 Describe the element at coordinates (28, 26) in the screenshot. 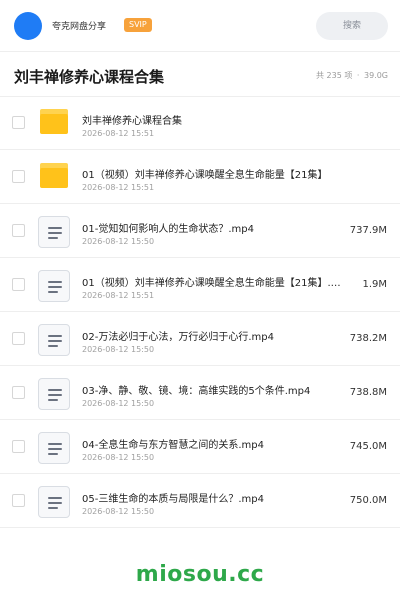

I see `avatar` at that location.